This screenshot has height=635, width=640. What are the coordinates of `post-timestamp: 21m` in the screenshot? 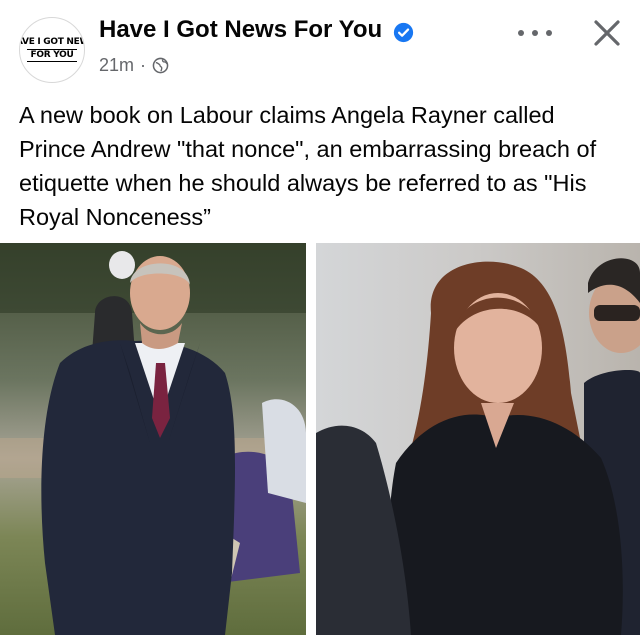 It's located at (116, 65).